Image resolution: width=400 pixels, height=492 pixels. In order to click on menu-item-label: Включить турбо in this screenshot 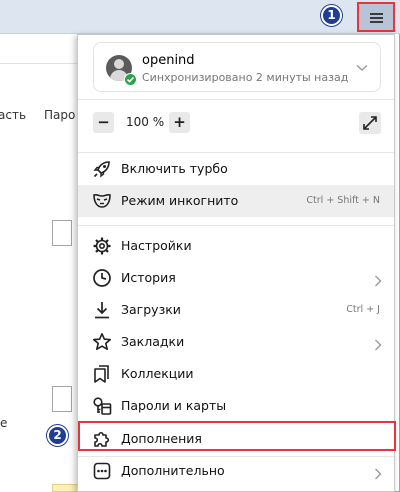, I will do `click(174, 168)`.